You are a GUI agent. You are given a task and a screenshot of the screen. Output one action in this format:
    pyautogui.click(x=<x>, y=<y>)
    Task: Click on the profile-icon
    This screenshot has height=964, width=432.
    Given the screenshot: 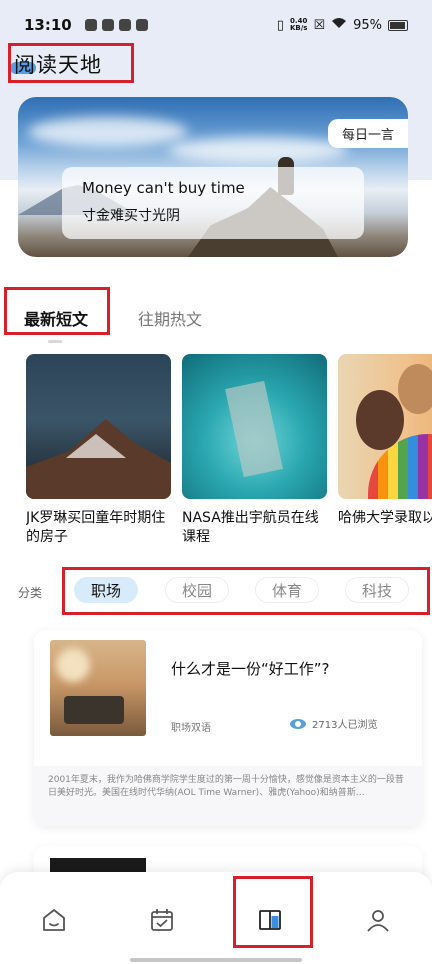 What is the action you would take?
    pyautogui.click(x=378, y=921)
    